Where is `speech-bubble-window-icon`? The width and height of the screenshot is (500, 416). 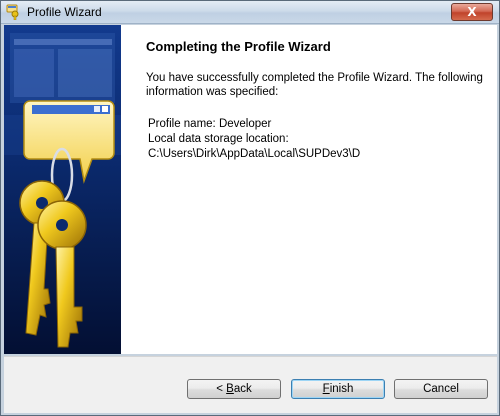
speech-bubble-window-icon is located at coordinates (69, 142).